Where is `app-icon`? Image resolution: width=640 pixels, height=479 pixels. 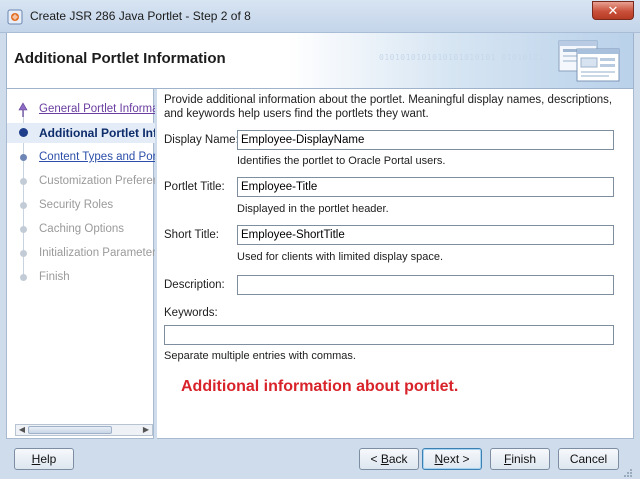
app-icon is located at coordinates (15, 17).